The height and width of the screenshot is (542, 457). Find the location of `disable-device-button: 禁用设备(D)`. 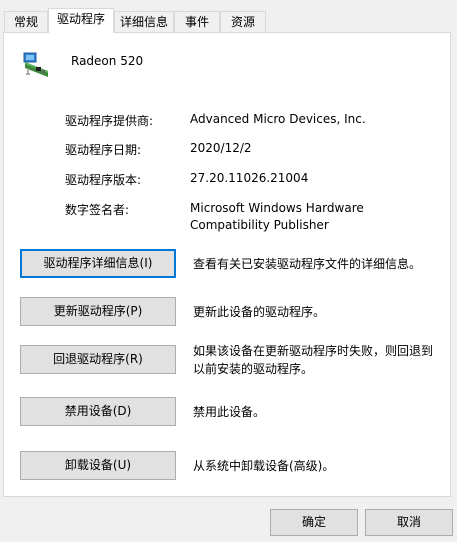

disable-device-button: 禁用设备(D) is located at coordinates (98, 411).